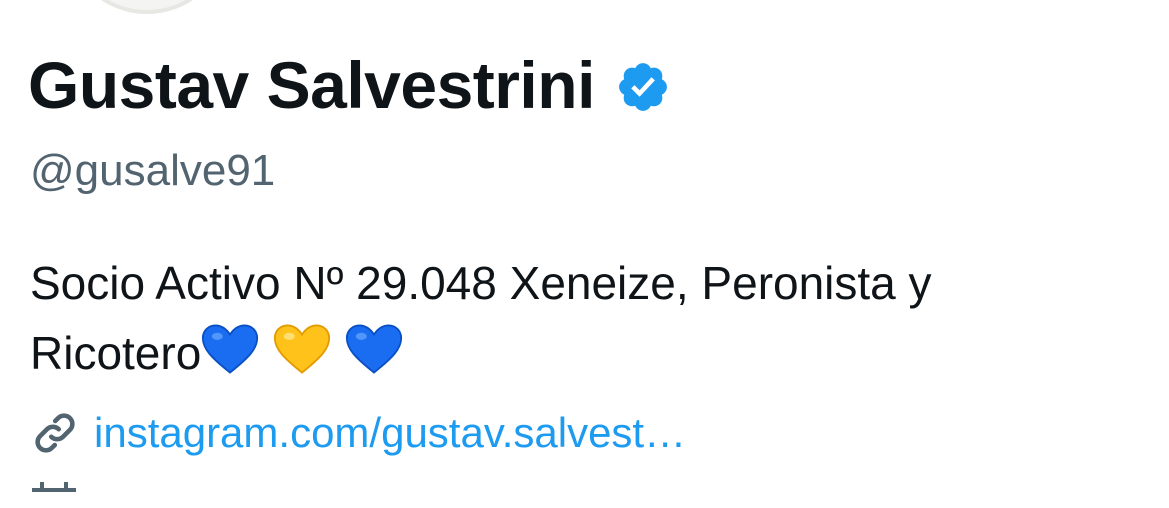 Image resolution: width=1169 pixels, height=508 pixels. What do you see at coordinates (54, 495) in the screenshot?
I see `calendar-icon` at bounding box center [54, 495].